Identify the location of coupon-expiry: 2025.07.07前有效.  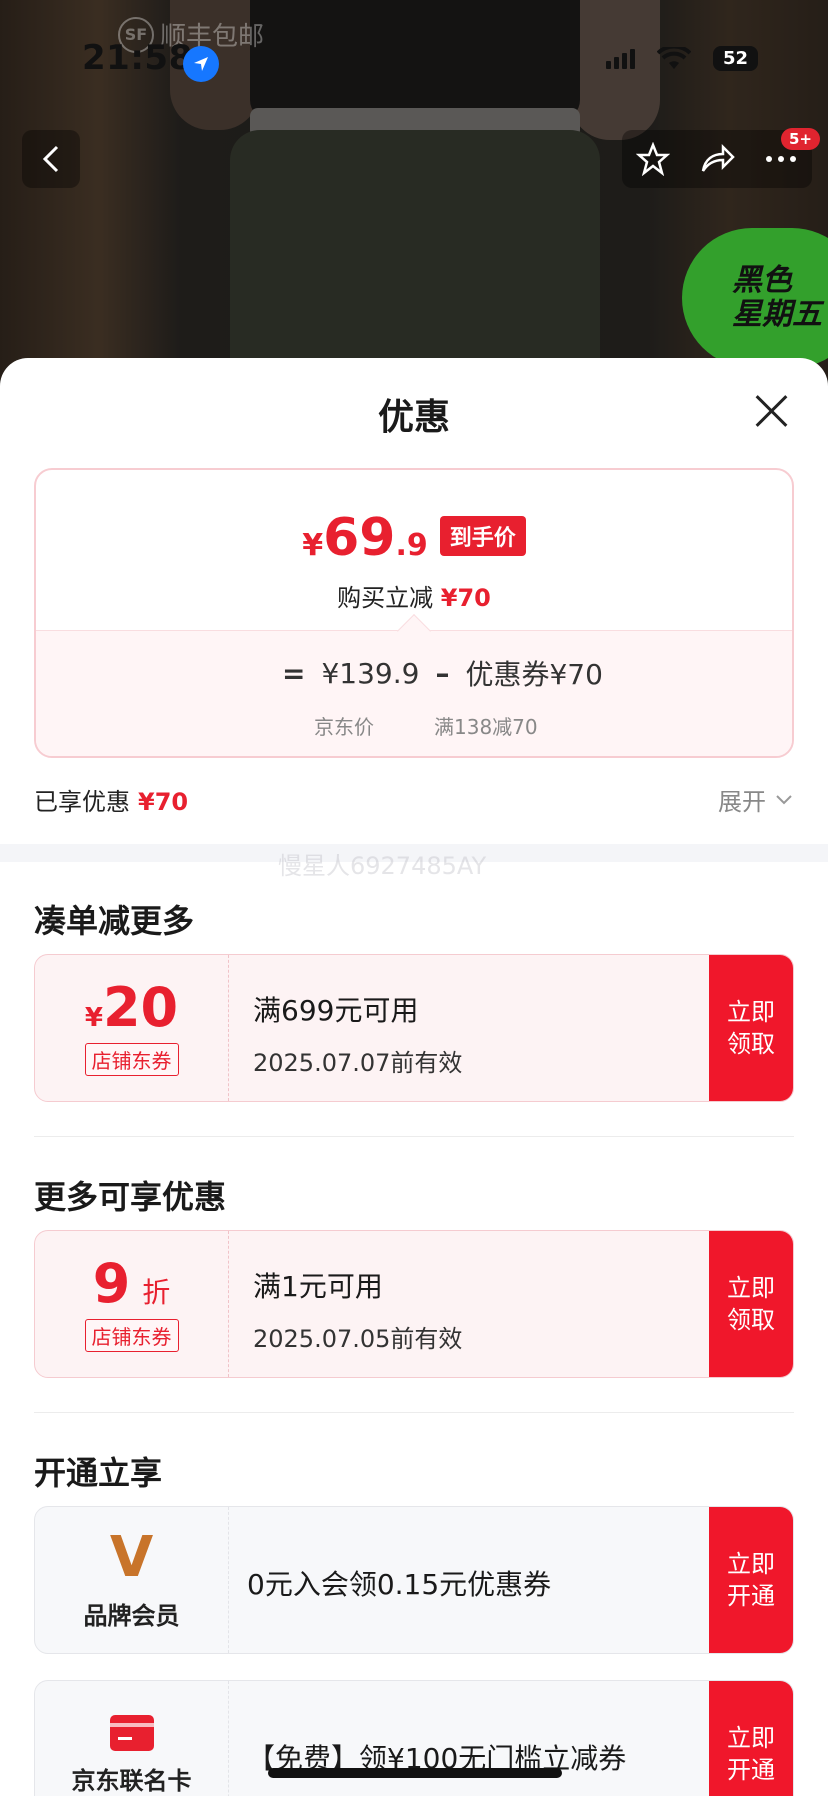
(358, 1063).